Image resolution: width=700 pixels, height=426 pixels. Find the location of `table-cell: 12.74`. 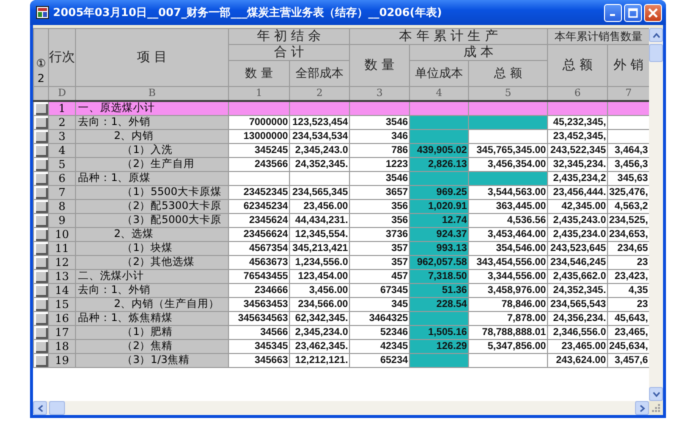

table-cell: 12.74 is located at coordinates (439, 221).